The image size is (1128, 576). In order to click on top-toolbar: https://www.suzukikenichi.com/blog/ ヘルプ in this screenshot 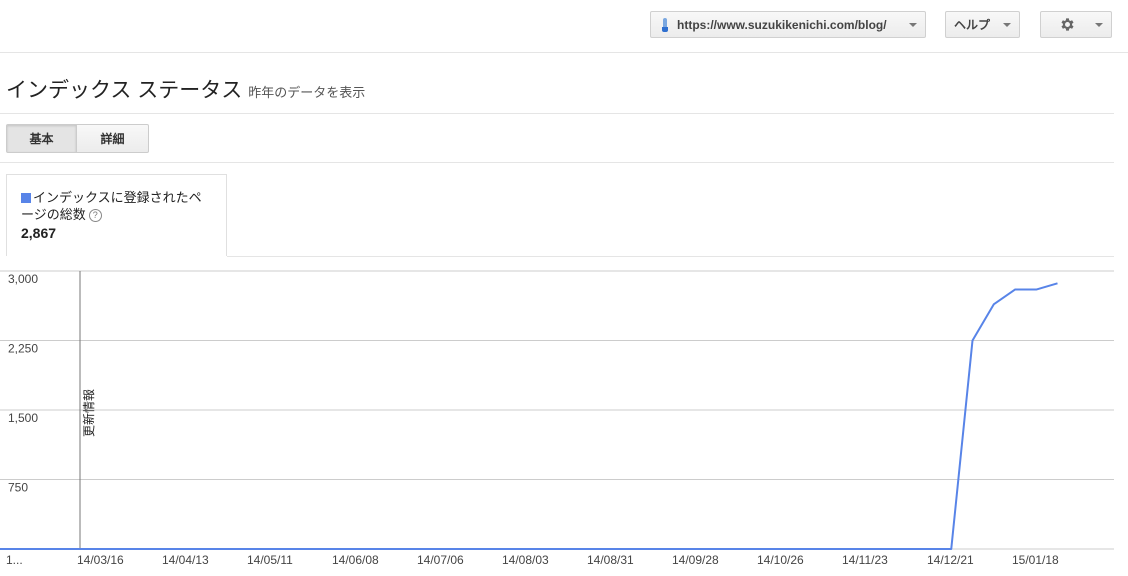, I will do `click(564, 26)`.